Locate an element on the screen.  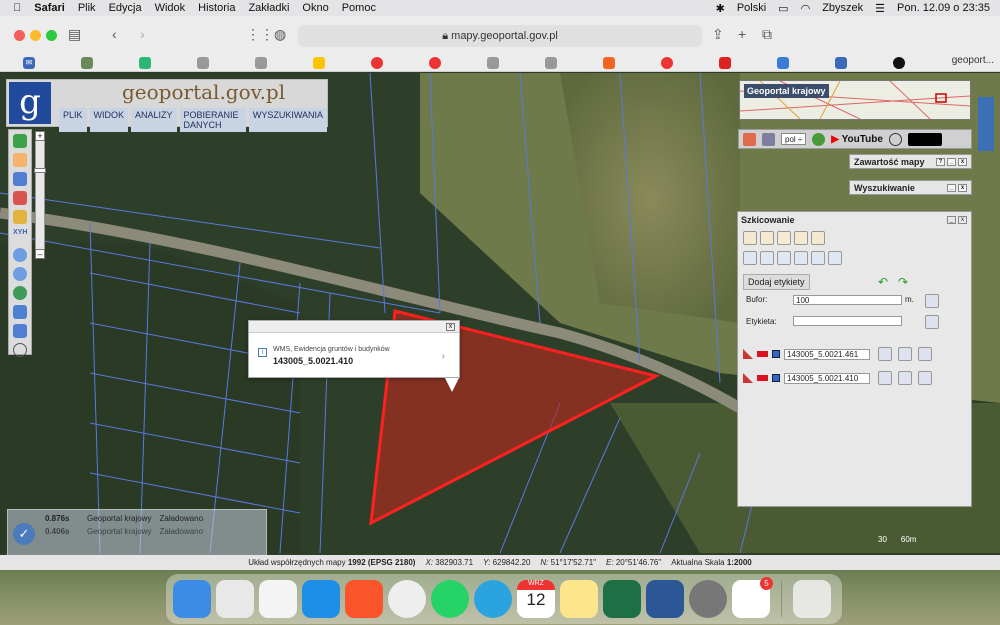
brave-icon is located at coordinates (364, 599).